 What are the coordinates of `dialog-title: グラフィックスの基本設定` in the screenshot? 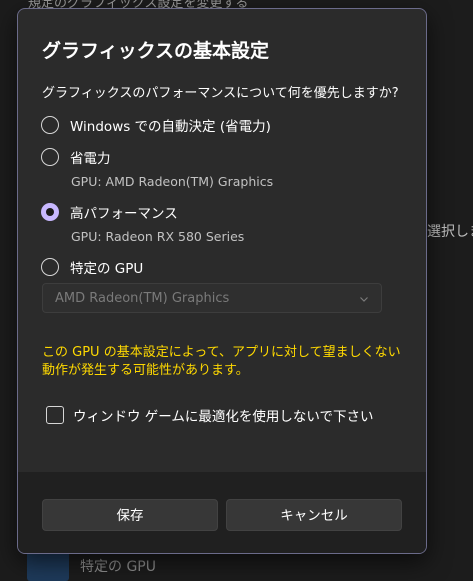 It's located at (156, 51).